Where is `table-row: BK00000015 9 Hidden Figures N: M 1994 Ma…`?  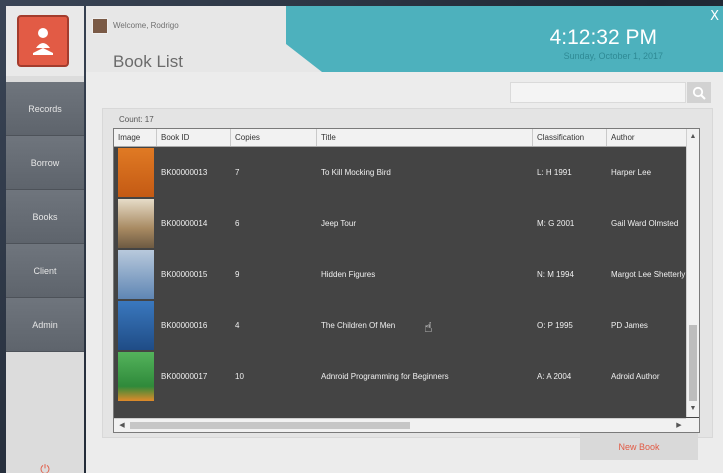 table-row: BK00000015 9 Hidden Figures N: M 1994 Ma… is located at coordinates (400, 274).